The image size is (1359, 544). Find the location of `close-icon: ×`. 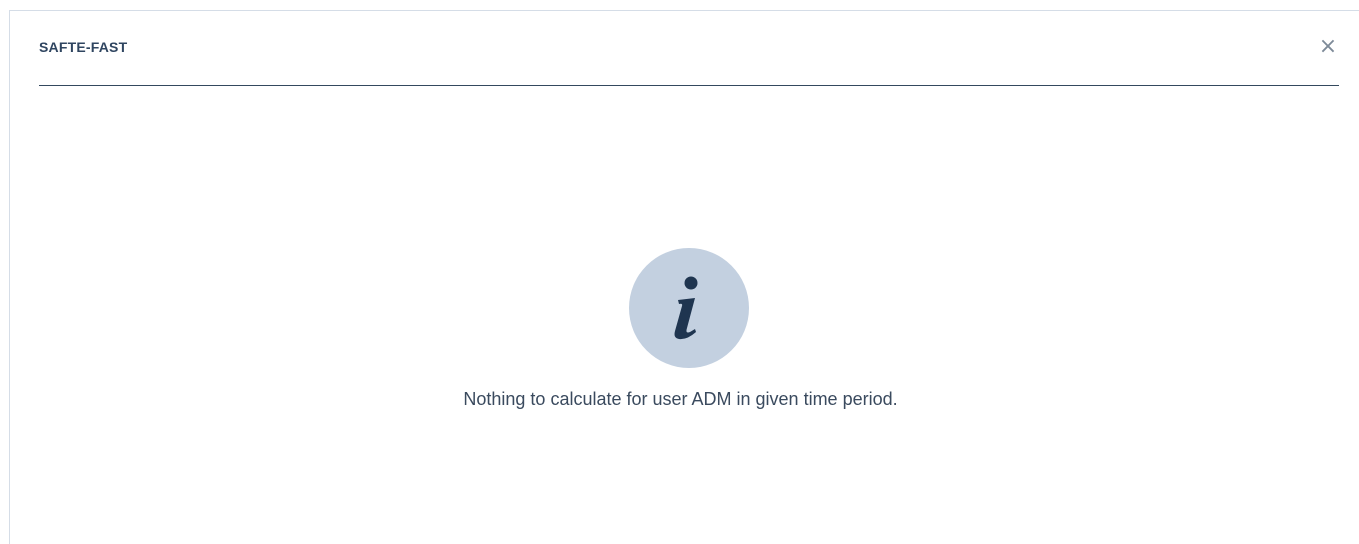

close-icon: × is located at coordinates (1328, 47).